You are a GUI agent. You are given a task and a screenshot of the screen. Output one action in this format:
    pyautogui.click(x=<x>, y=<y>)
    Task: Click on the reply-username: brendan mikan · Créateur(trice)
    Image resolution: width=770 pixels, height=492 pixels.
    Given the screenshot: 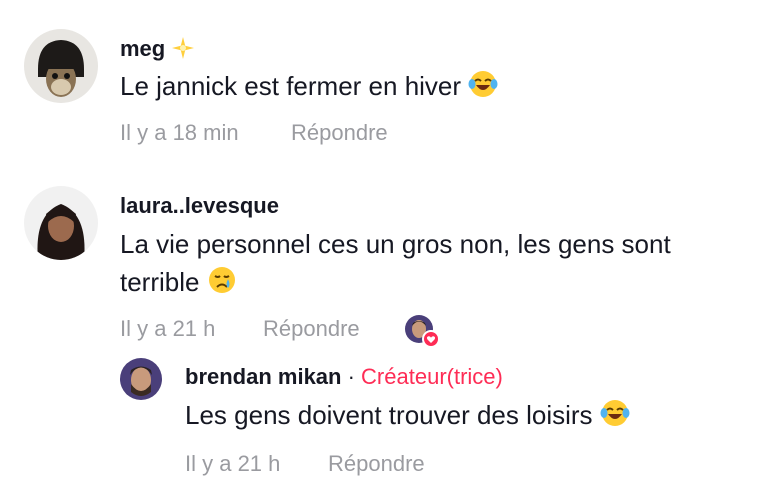 What is the action you would take?
    pyautogui.click(x=344, y=377)
    